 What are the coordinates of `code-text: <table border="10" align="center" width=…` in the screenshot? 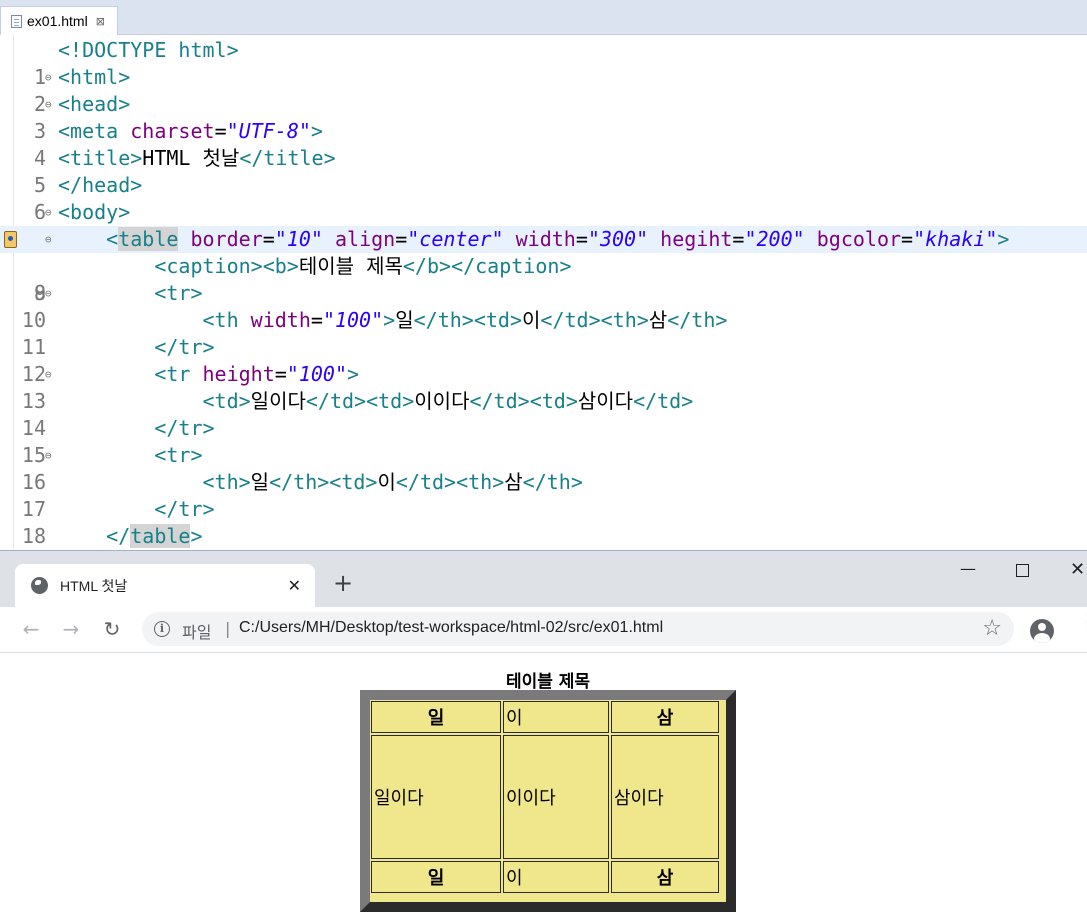 It's located at (558, 239).